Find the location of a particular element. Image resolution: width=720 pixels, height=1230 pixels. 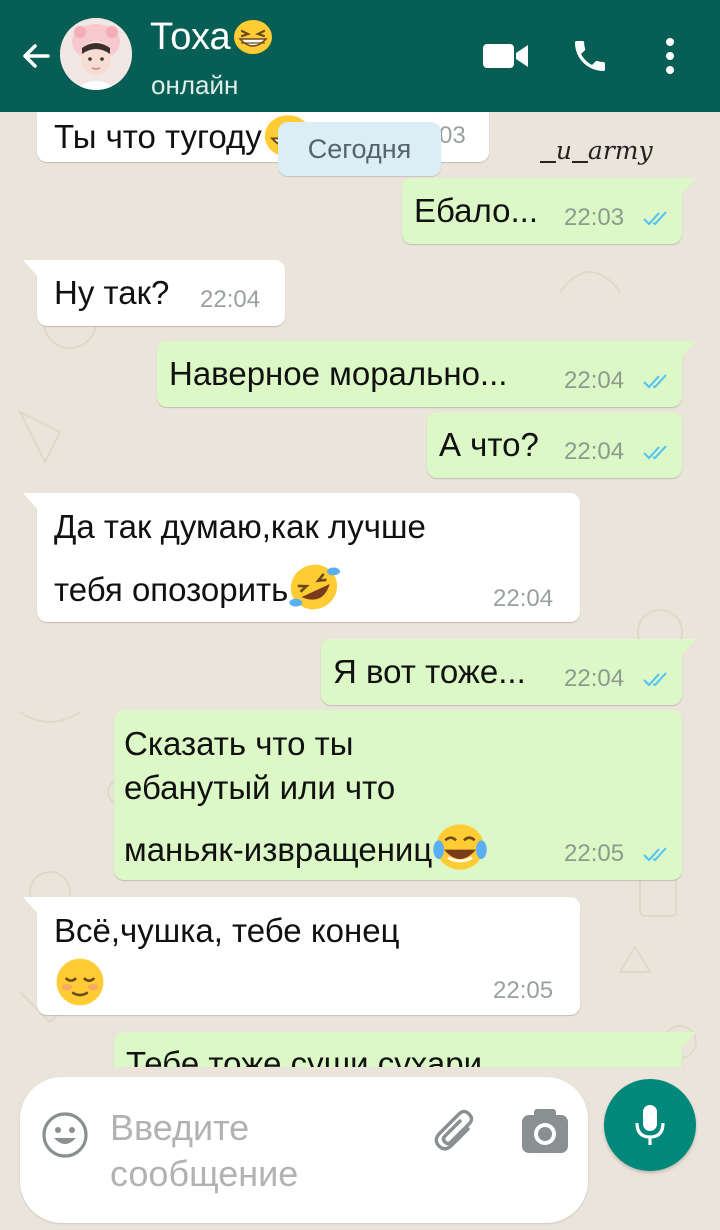

message-text-line: Сказать что ты is located at coordinates (239, 743).